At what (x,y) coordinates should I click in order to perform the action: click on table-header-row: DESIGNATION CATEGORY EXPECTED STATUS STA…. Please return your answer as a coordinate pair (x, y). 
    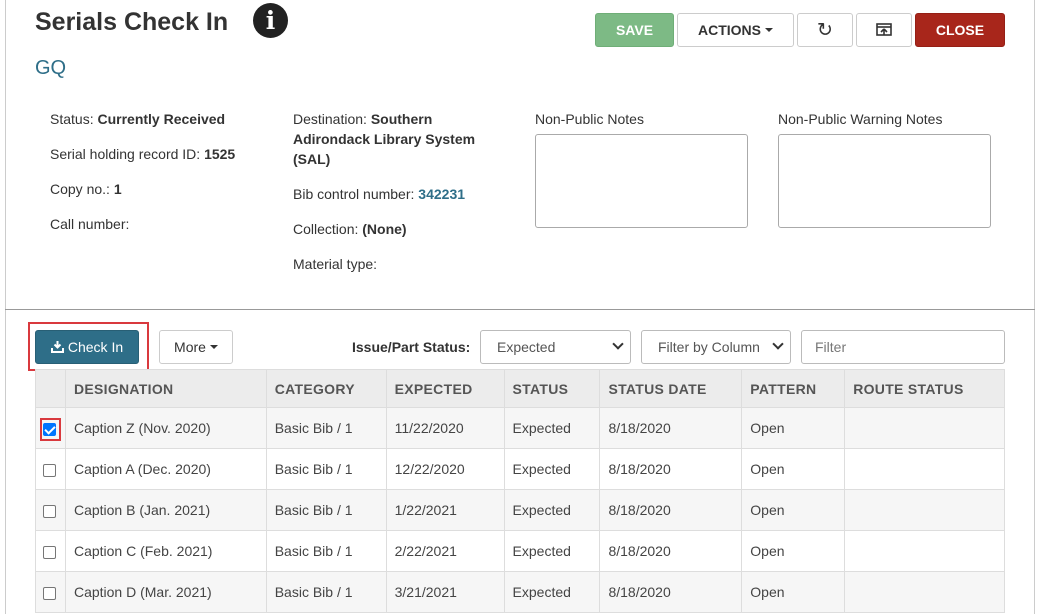
    Looking at the image, I should click on (520, 388).